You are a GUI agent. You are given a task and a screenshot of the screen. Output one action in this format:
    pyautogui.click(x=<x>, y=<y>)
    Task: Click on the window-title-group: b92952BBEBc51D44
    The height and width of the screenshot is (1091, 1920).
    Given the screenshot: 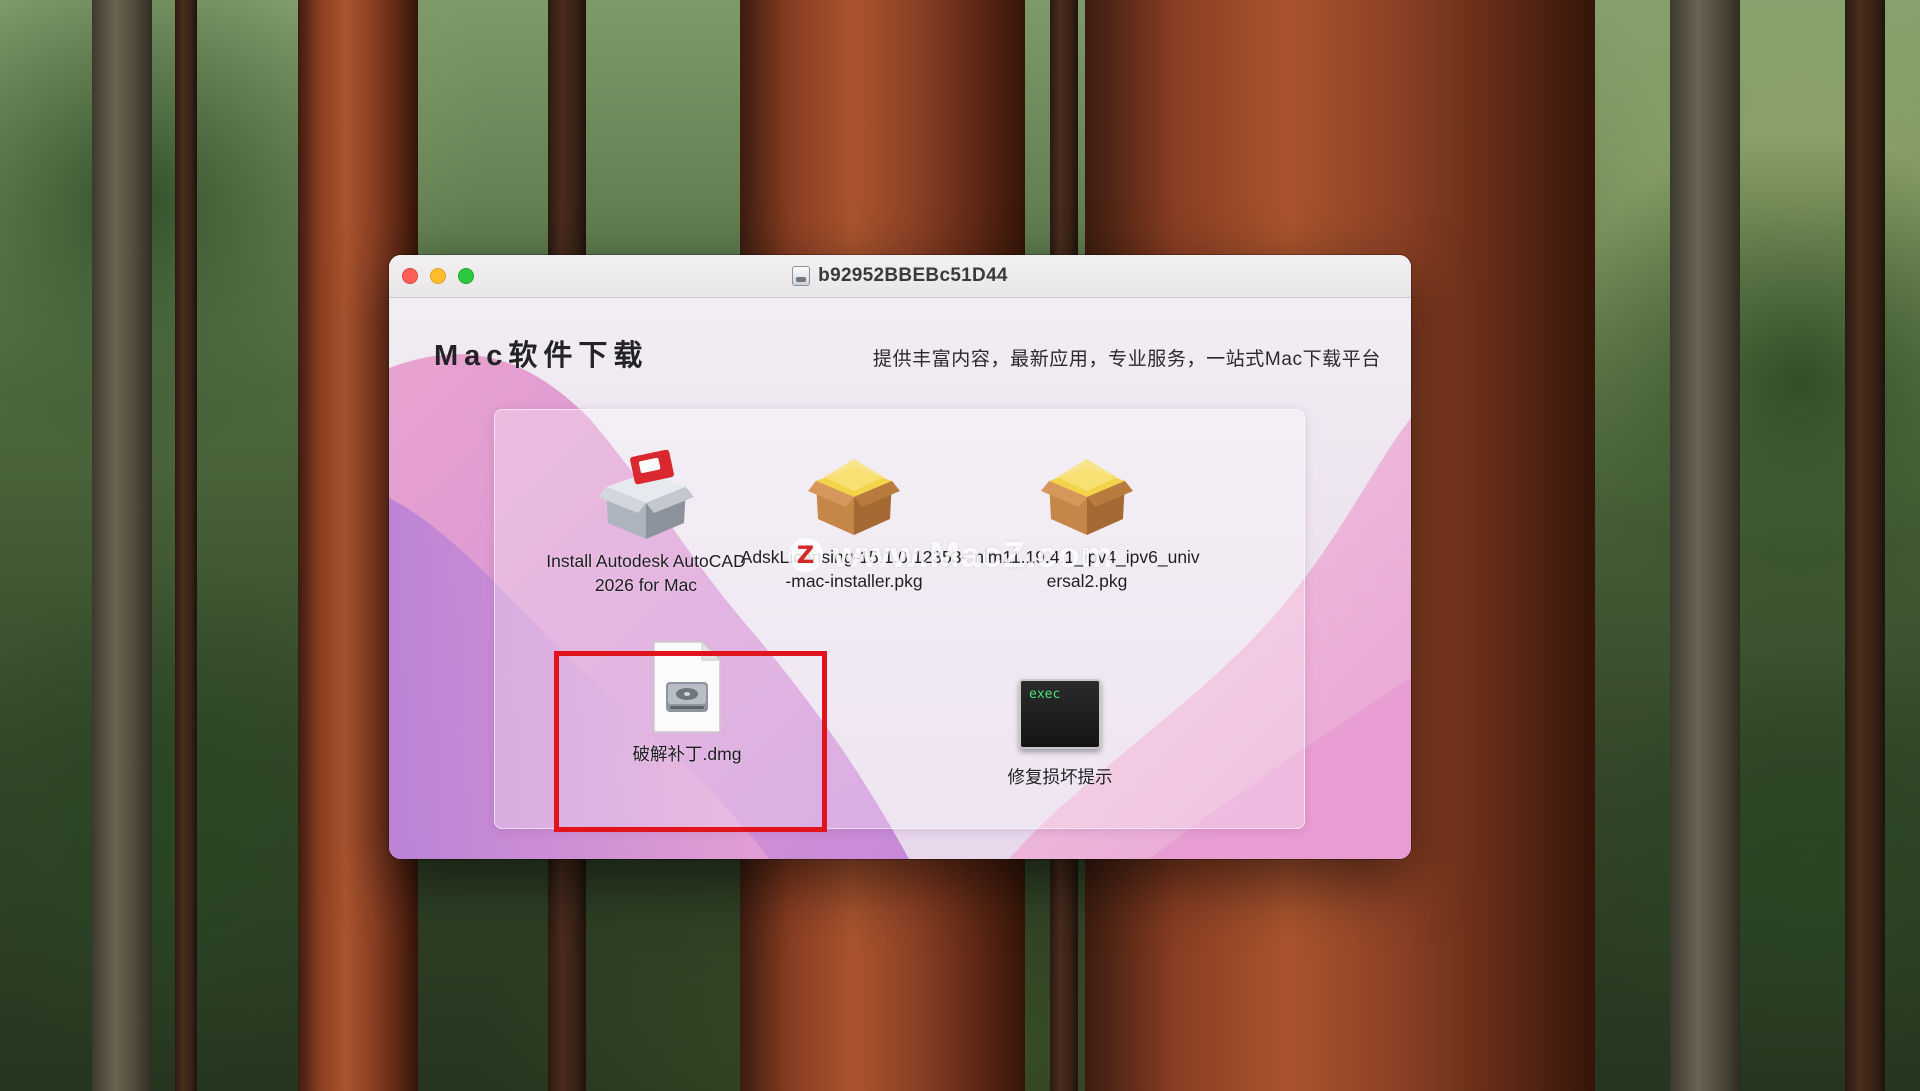 What is the action you would take?
    pyautogui.click(x=900, y=276)
    